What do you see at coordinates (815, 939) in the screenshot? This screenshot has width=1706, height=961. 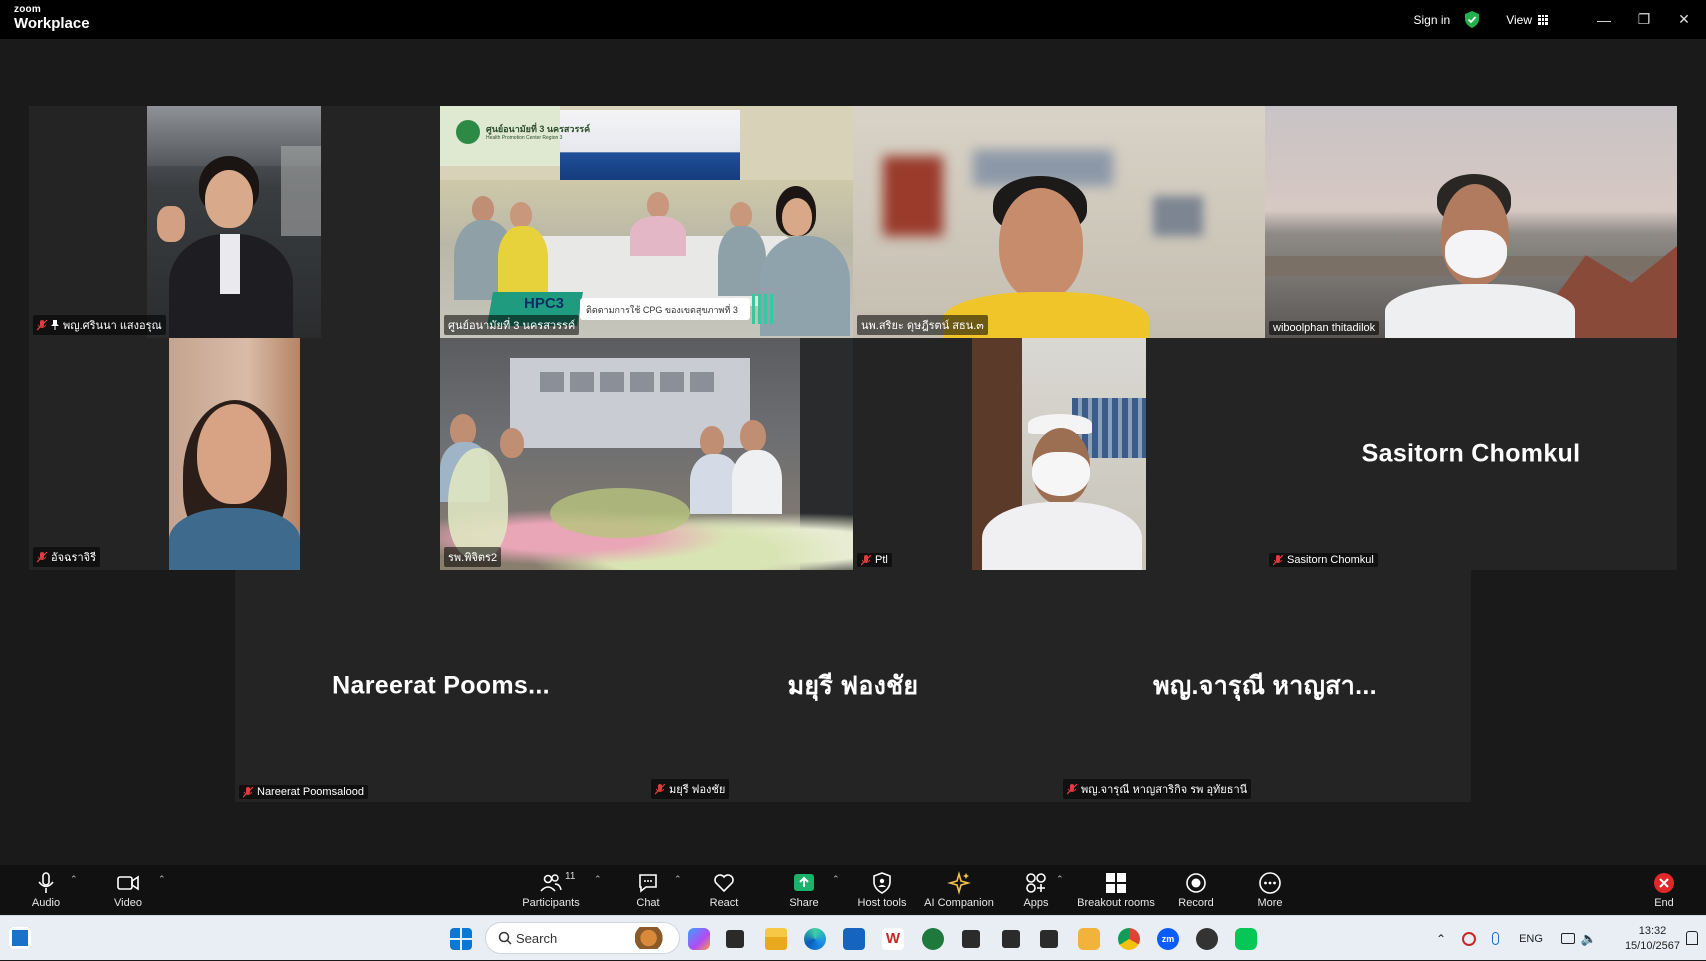 I see `edge-browser-icon` at bounding box center [815, 939].